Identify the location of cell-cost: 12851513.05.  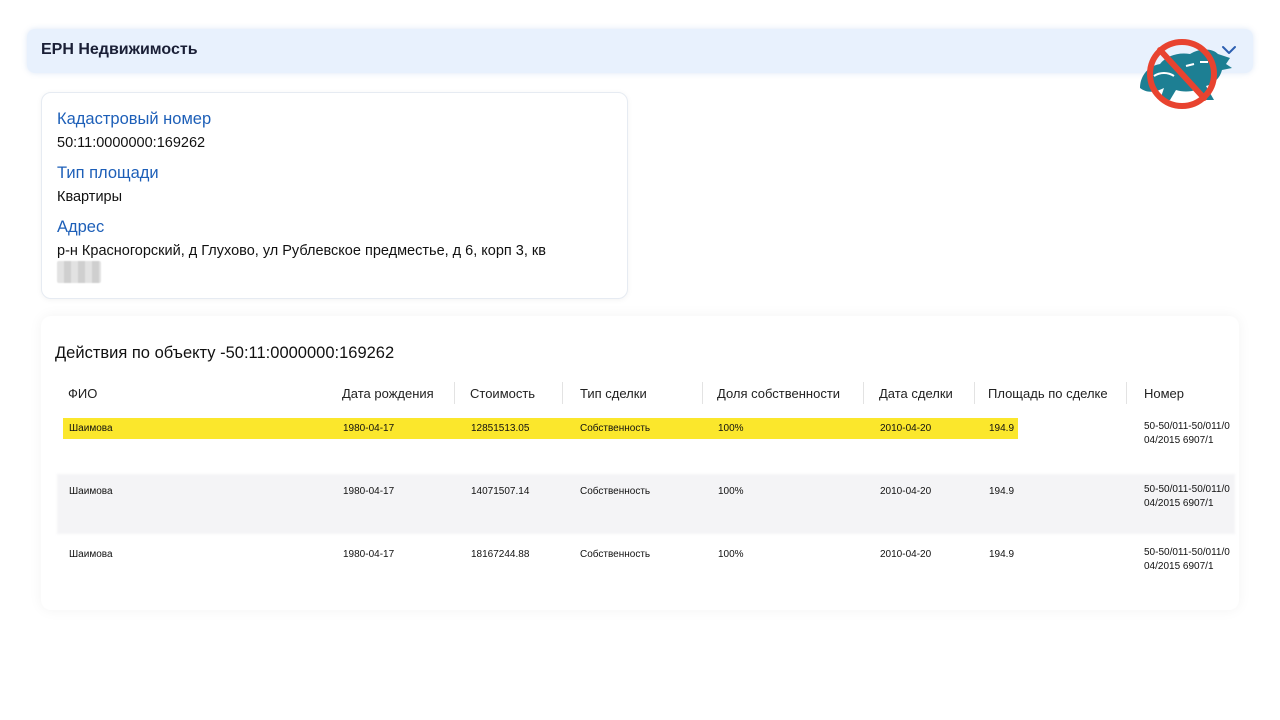
(500, 428).